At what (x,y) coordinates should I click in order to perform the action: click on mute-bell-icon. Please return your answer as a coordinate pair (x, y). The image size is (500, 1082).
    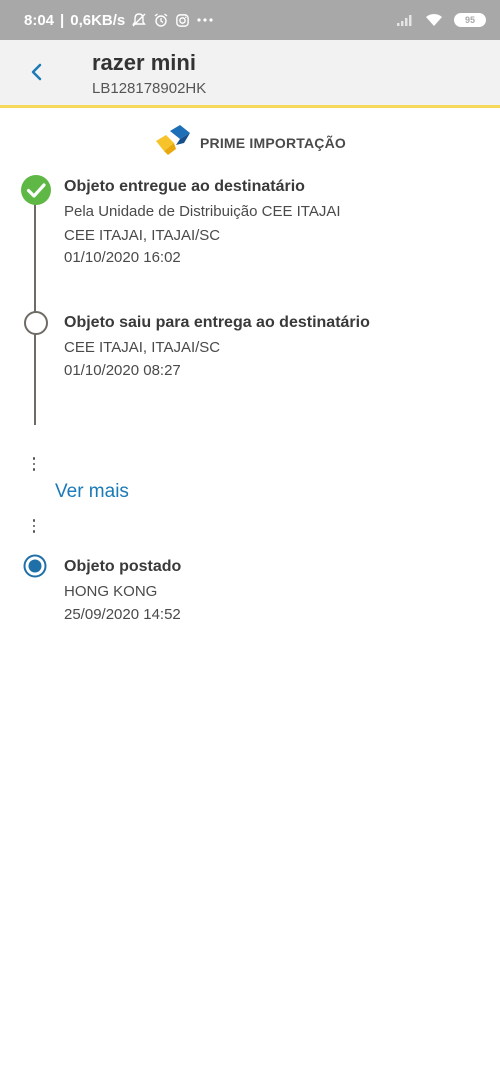
    Looking at the image, I should click on (139, 20).